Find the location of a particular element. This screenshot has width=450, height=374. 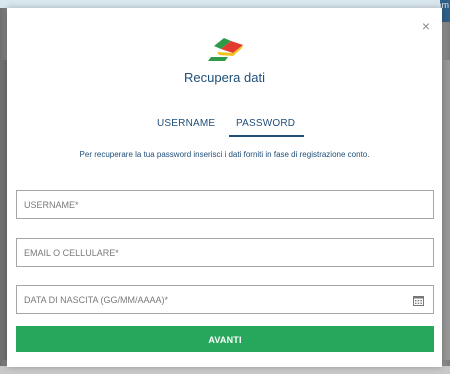

brand-flag-logo is located at coordinates (225, 49).